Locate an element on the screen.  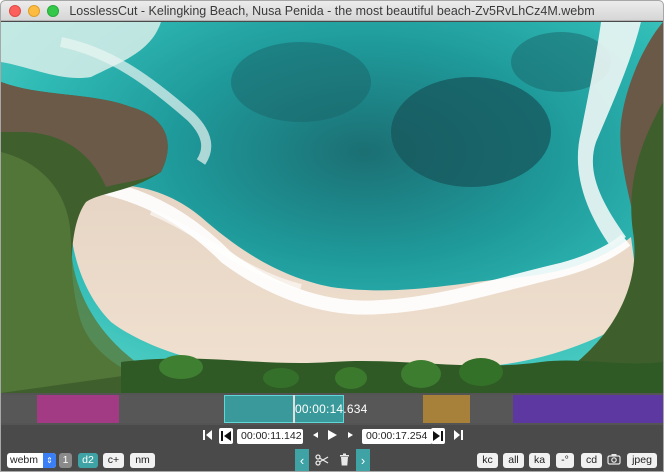
scissors-icon is located at coordinates (322, 461).